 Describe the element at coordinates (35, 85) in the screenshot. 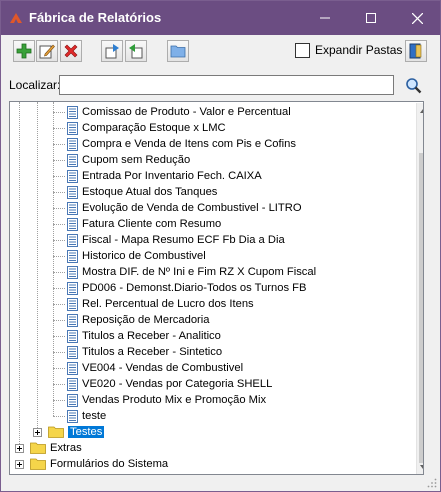

I see `search-label: Localizar:` at that location.